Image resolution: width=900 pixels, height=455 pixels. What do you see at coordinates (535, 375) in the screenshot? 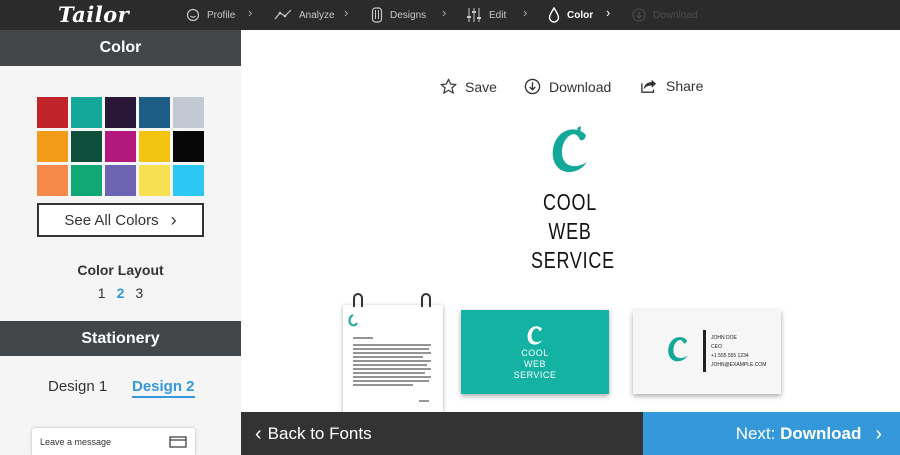
I see `card-logo-line-3: SERVICE` at bounding box center [535, 375].